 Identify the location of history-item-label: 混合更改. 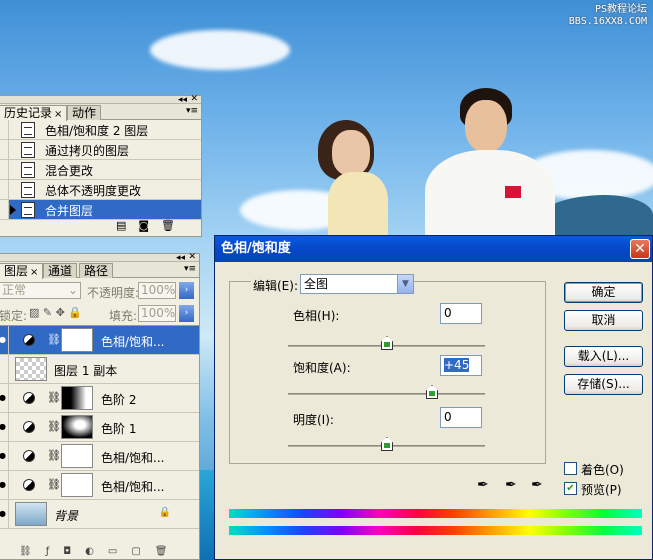
(69, 171).